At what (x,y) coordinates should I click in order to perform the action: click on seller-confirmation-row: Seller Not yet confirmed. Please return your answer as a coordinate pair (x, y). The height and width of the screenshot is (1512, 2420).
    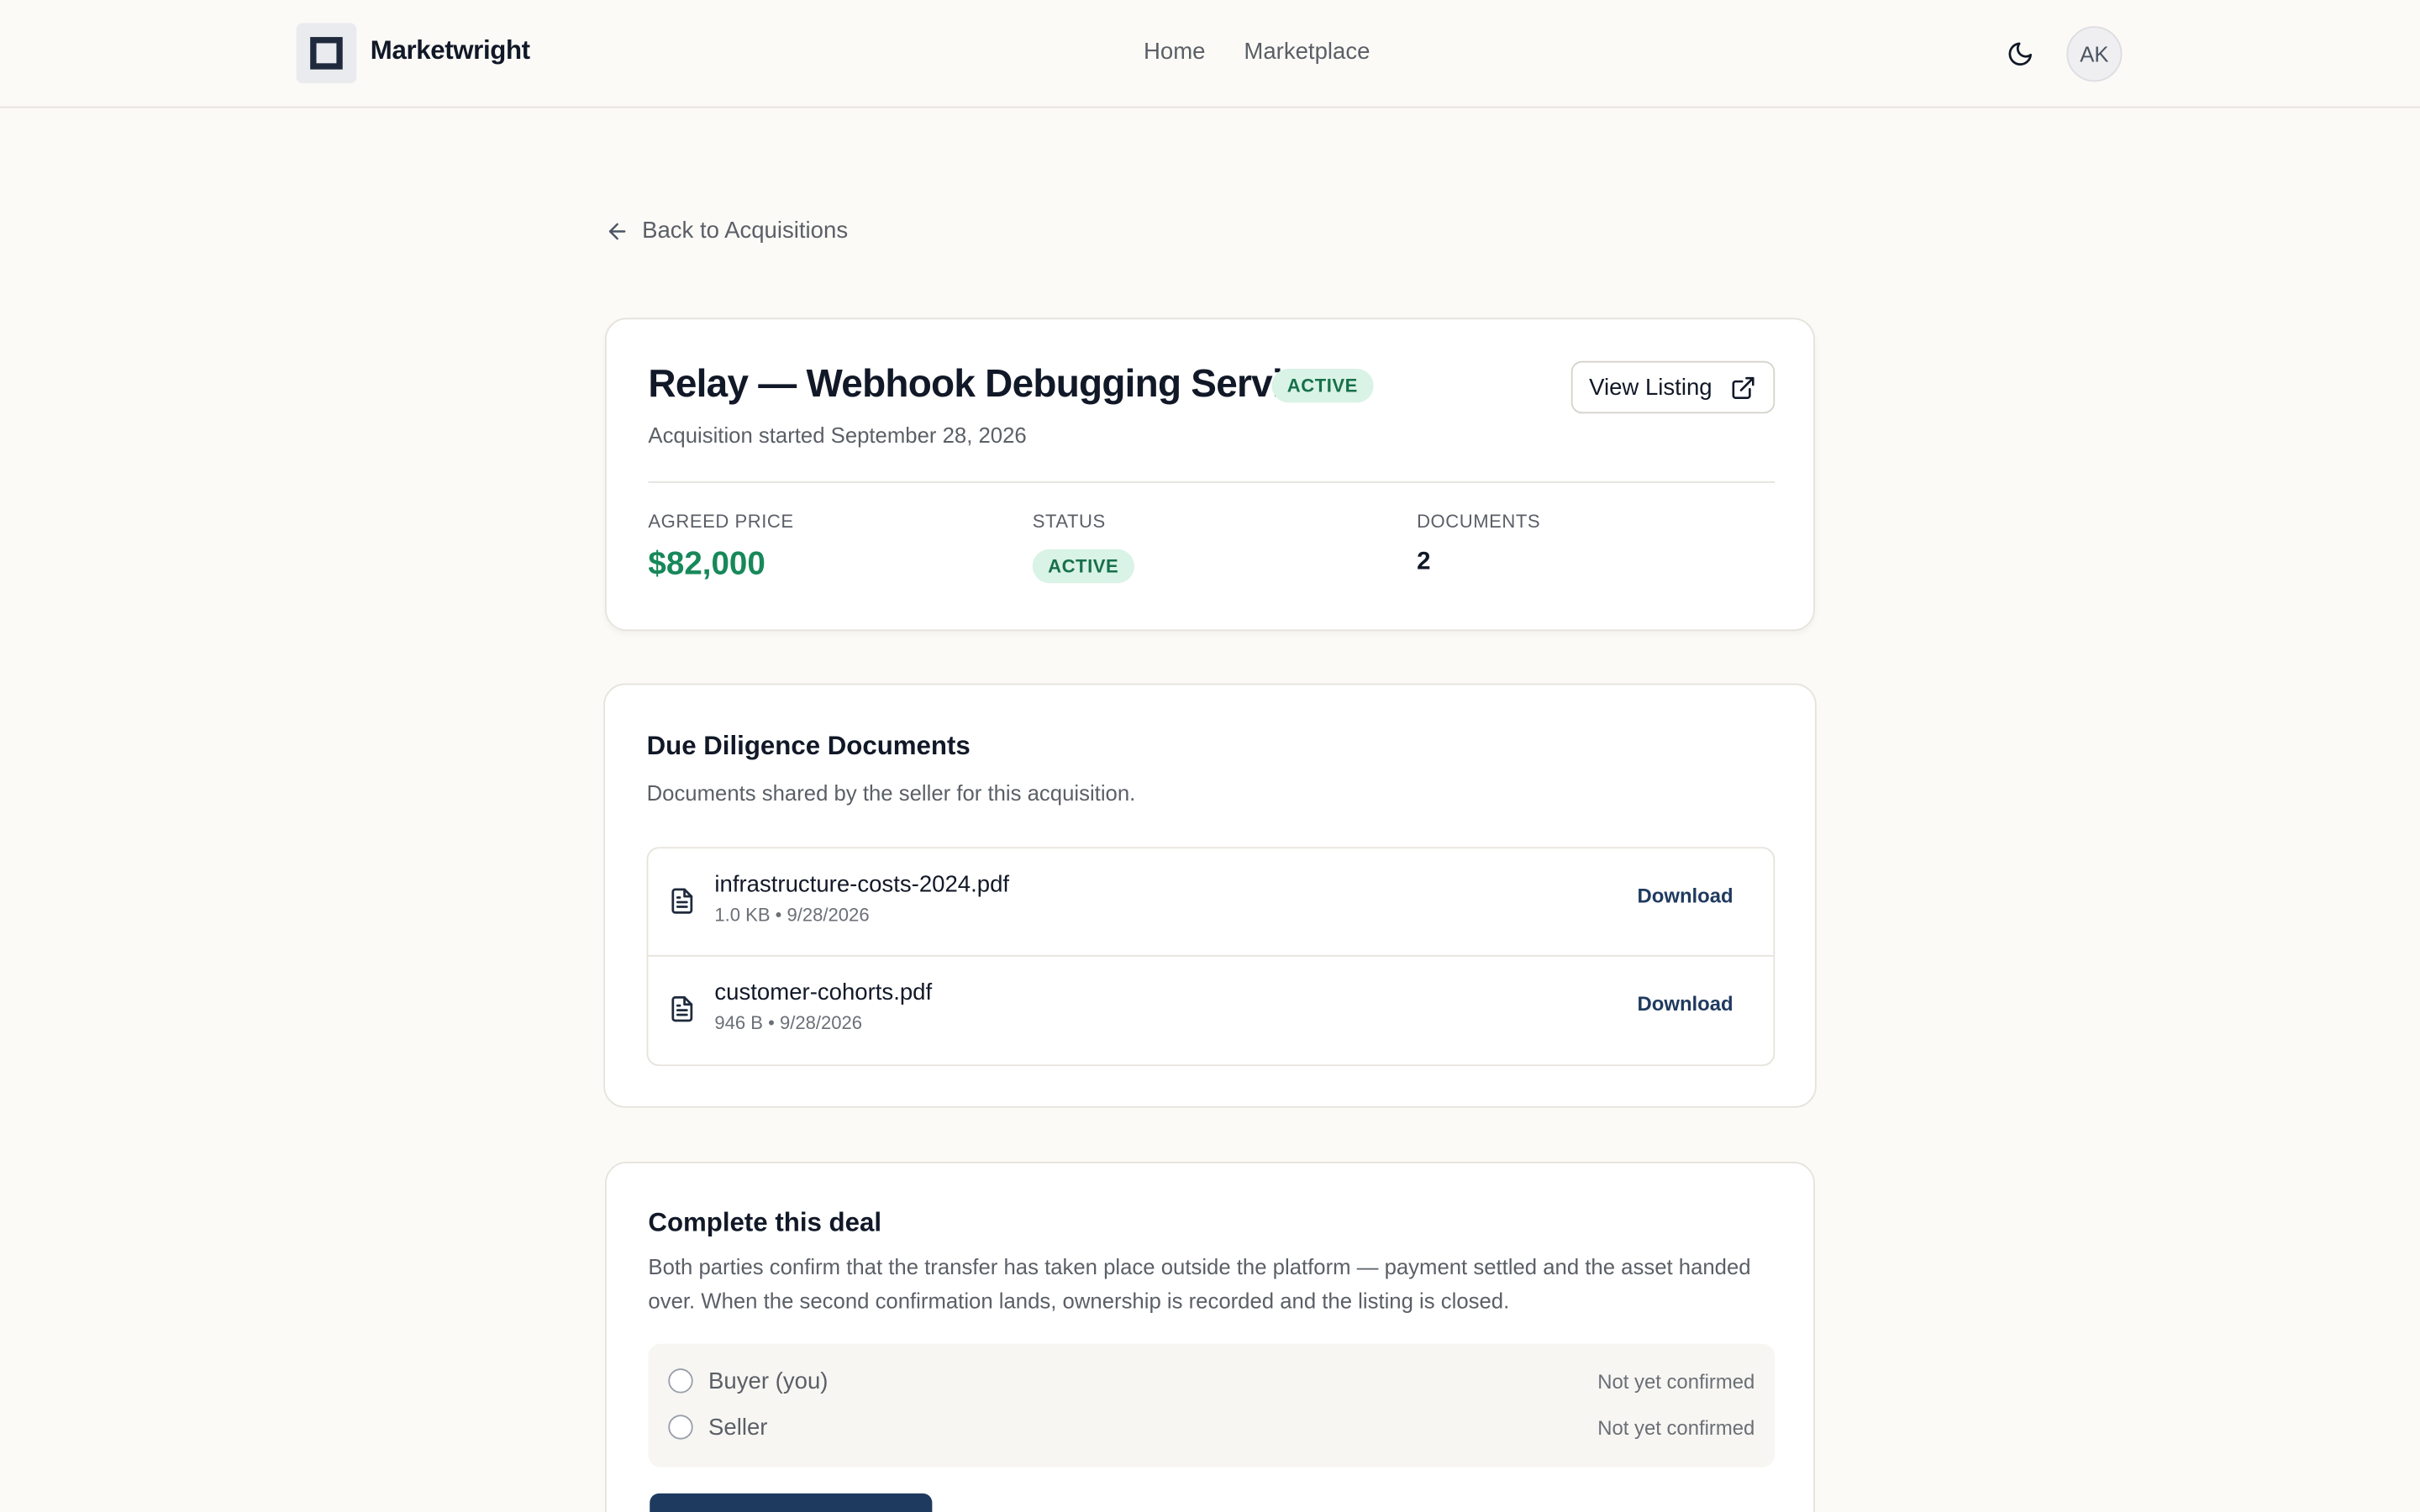
    Looking at the image, I should click on (1211, 1427).